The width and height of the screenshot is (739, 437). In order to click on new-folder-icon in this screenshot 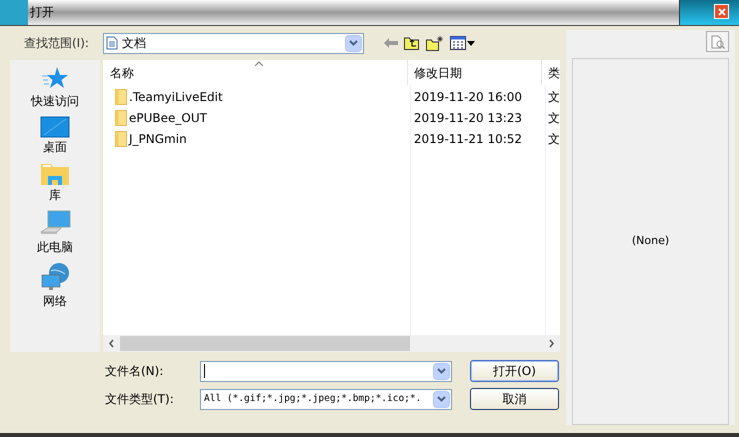, I will do `click(435, 43)`.